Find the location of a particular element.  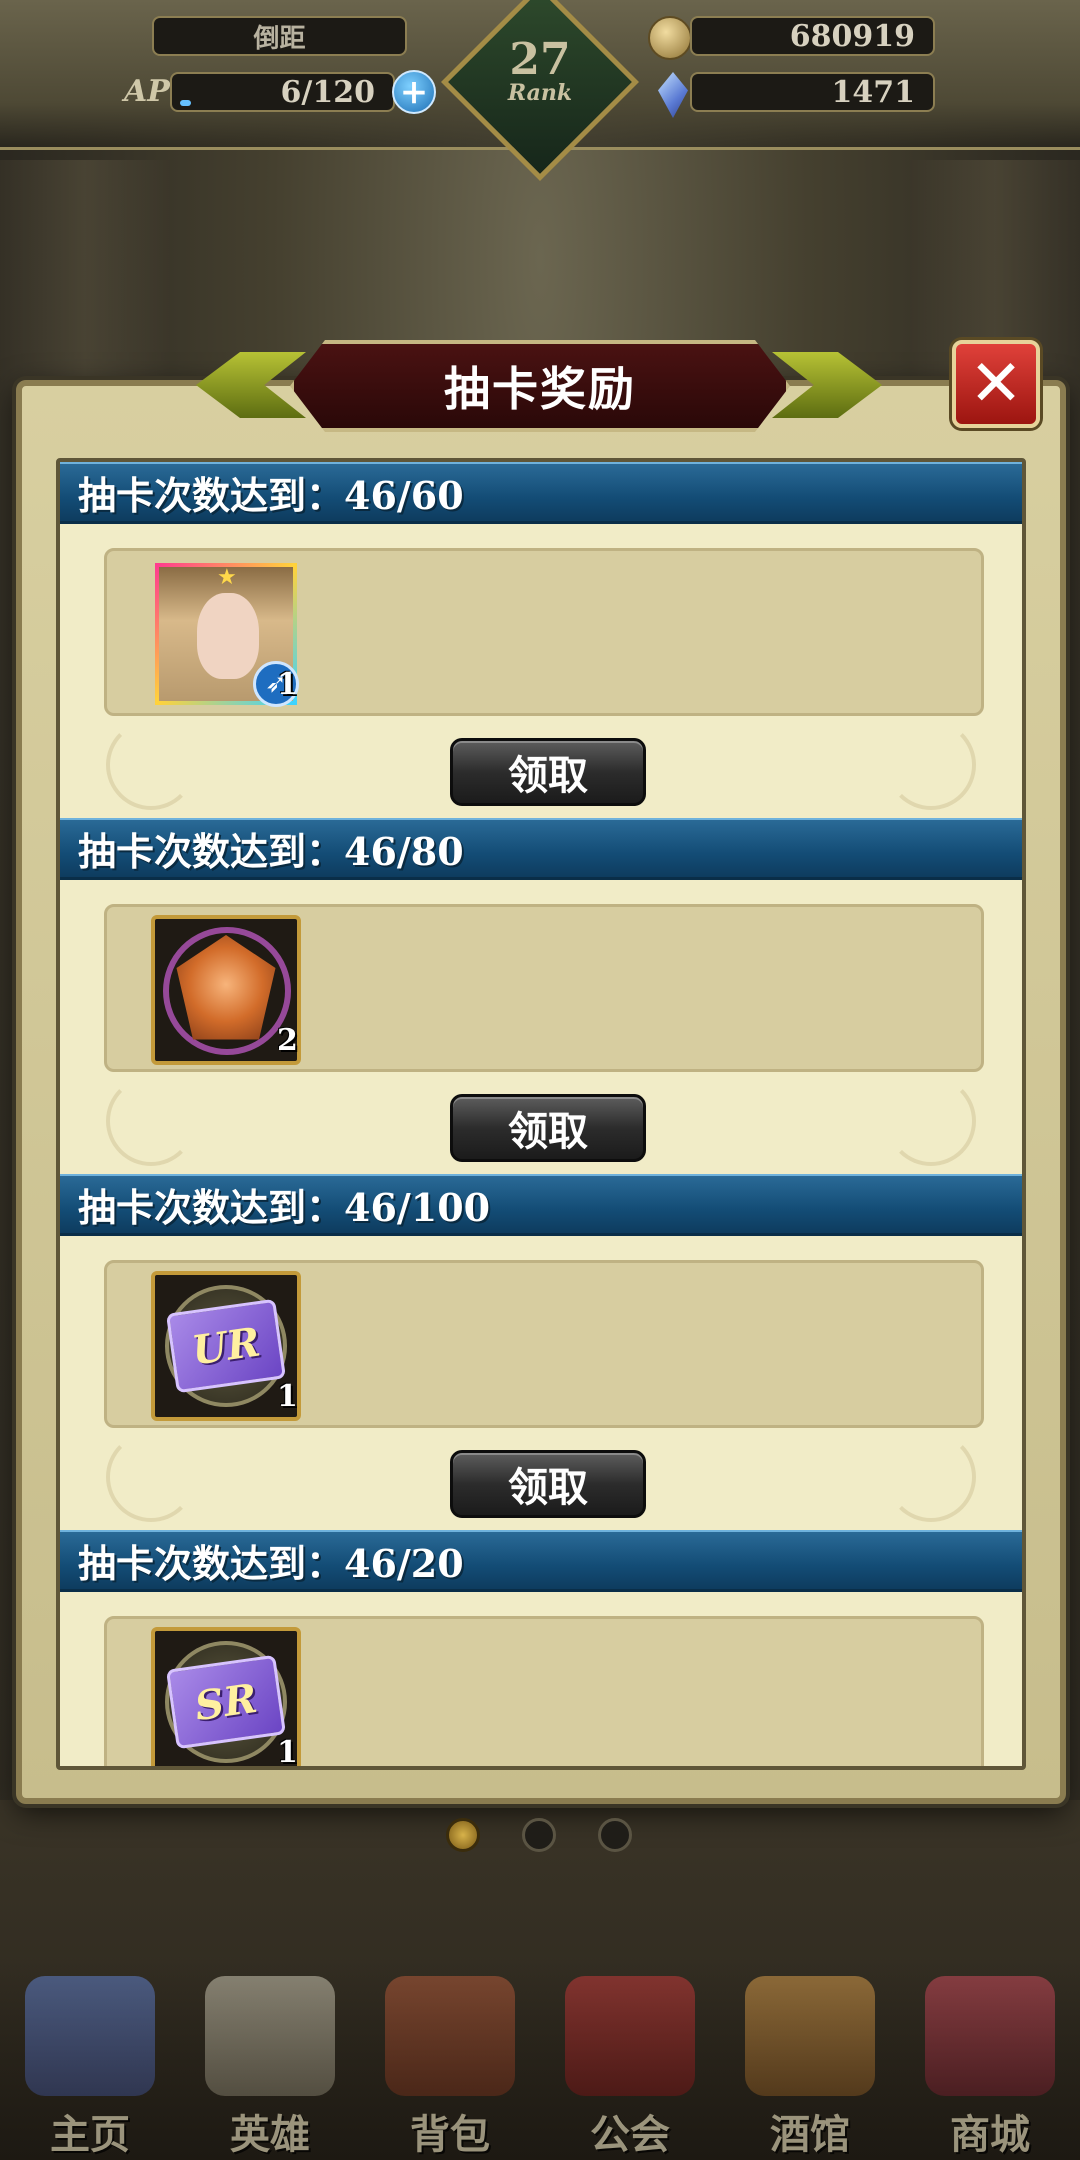

gem-crystal-icon is located at coordinates (673, 95).